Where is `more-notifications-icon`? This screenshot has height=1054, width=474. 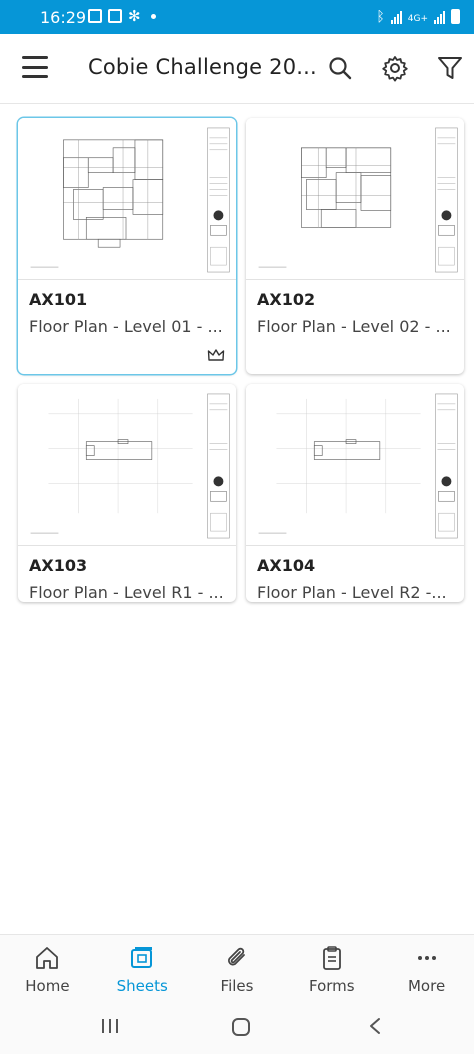 more-notifications-icon is located at coordinates (153, 16).